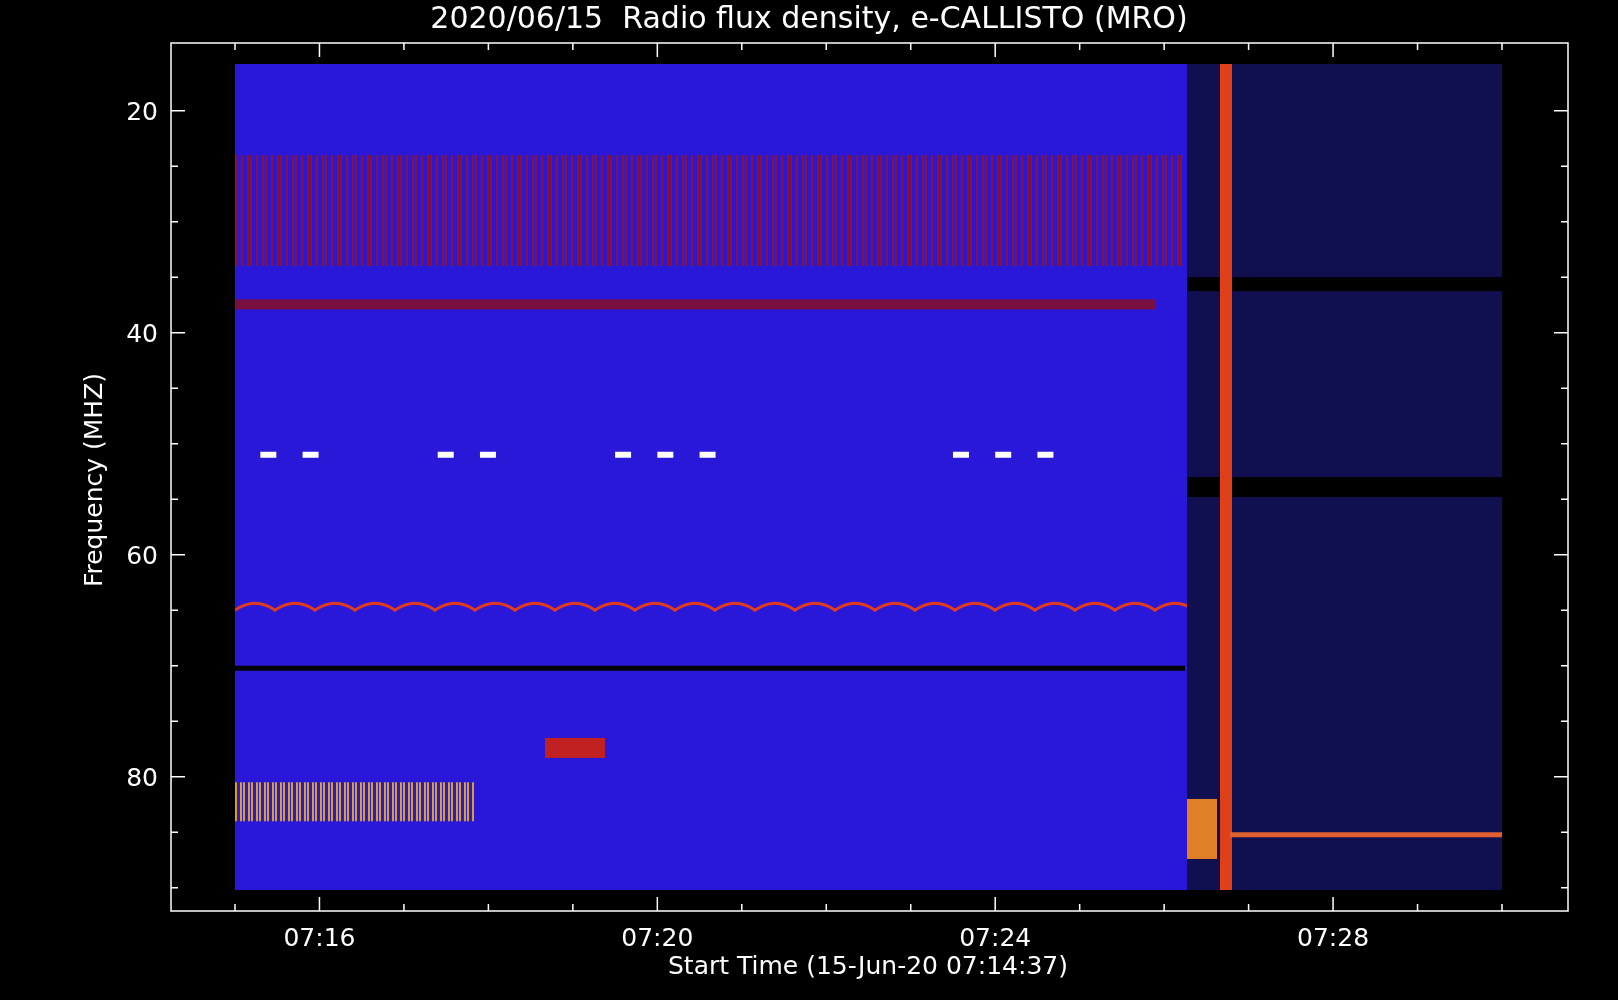 The width and height of the screenshot is (1618, 1000). Describe the element at coordinates (657, 937) in the screenshot. I see `x-tick-label: 07:20` at that location.